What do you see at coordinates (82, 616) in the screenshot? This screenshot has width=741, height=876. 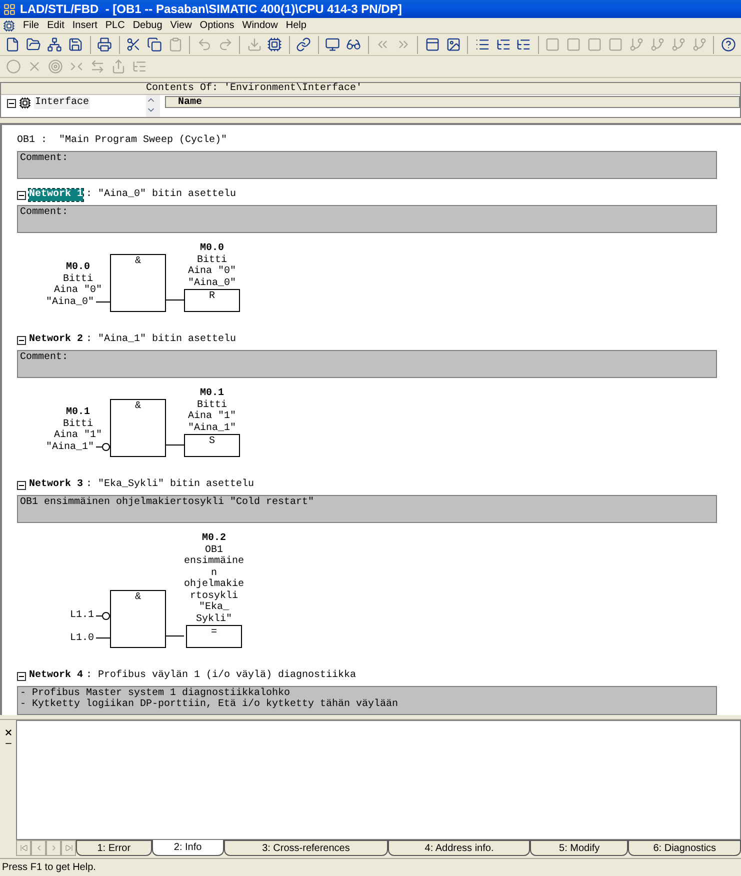 I see `operand-label: L1.1` at bounding box center [82, 616].